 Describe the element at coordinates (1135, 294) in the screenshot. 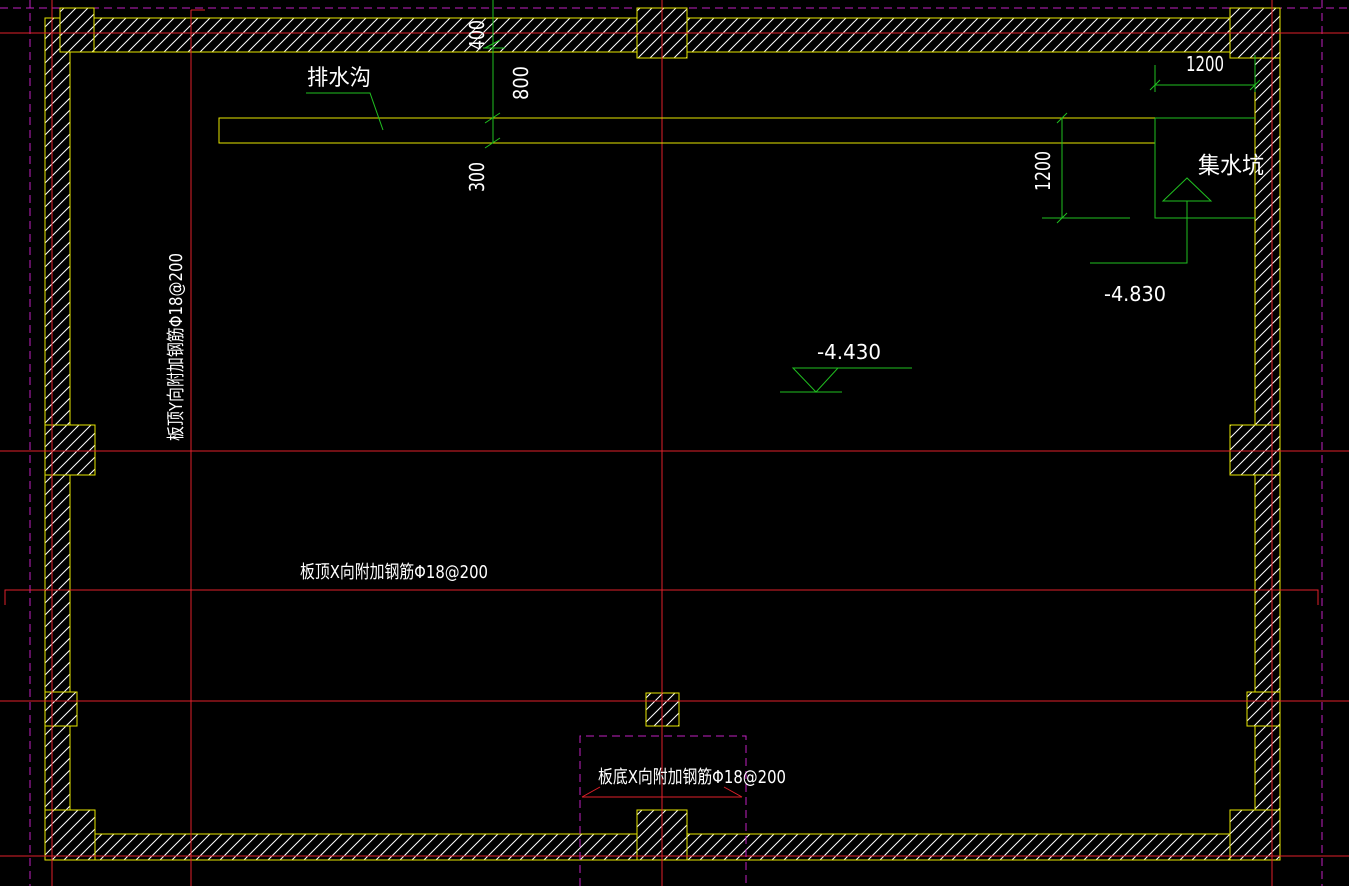

I see `elevation-pit: -4.830` at that location.